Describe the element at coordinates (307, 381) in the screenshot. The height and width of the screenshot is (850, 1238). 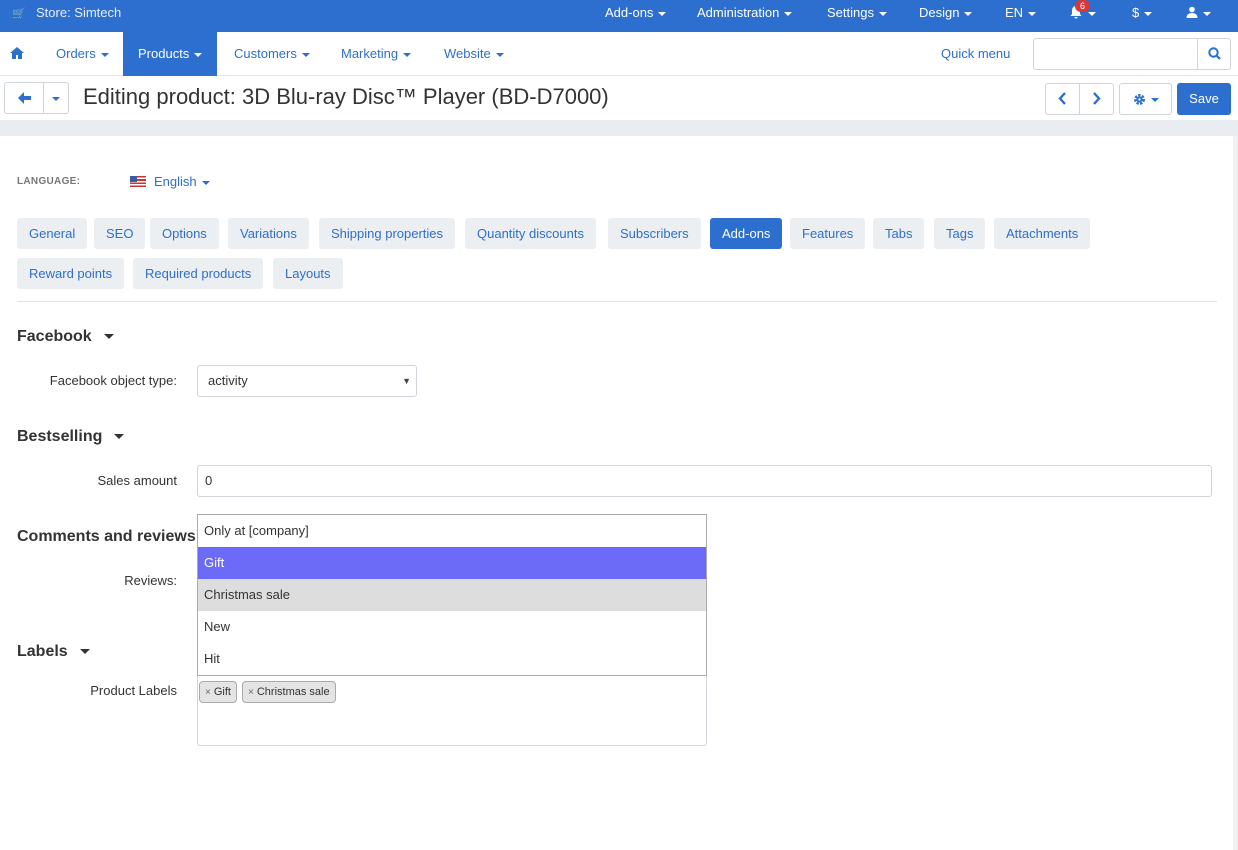
I see `facebook-object-type-select: activity ▼` at that location.